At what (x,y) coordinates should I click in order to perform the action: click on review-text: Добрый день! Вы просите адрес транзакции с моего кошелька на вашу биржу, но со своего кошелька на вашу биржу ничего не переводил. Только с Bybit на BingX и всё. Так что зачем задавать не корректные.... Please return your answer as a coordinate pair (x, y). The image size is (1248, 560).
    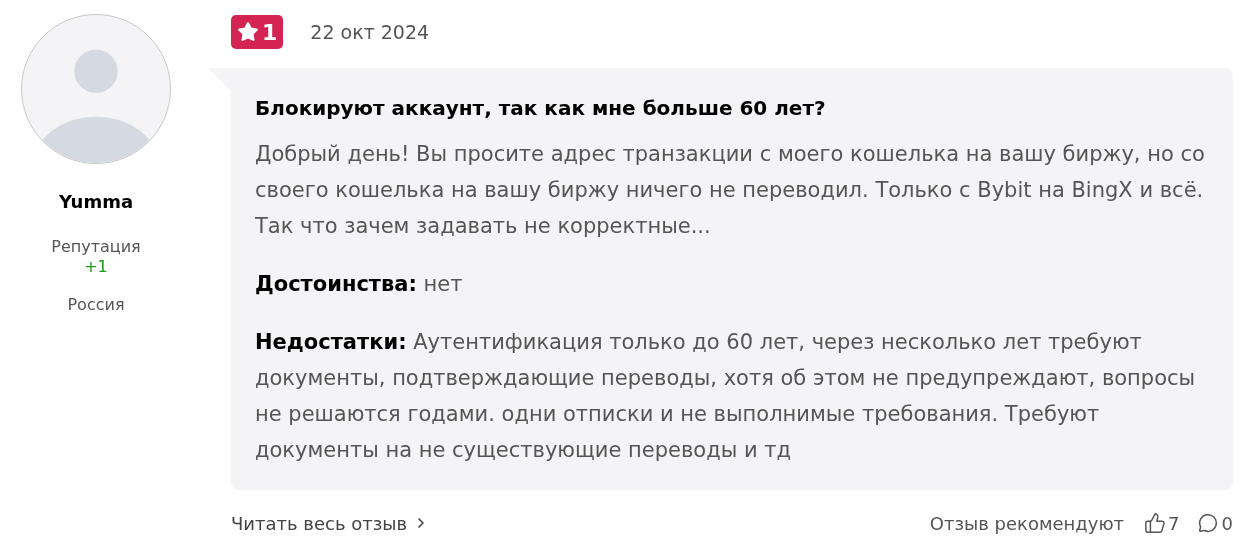
    Looking at the image, I should click on (730, 190).